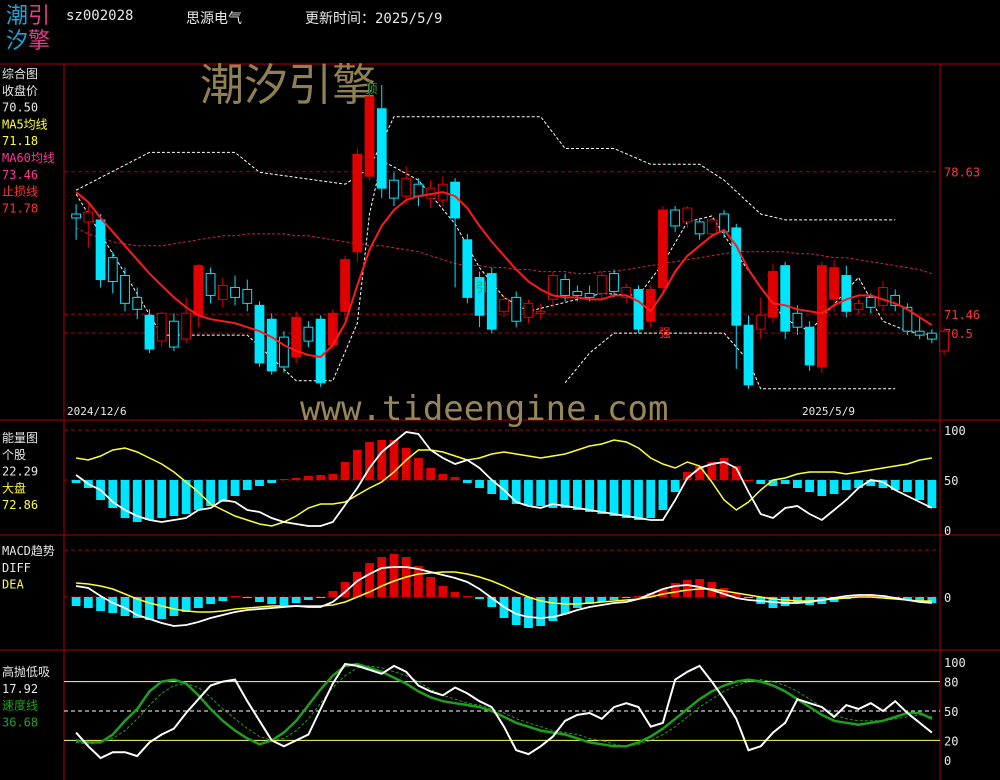 The height and width of the screenshot is (780, 1000). Describe the element at coordinates (28, 158) in the screenshot. I see `panel-label: MA60均线` at that location.